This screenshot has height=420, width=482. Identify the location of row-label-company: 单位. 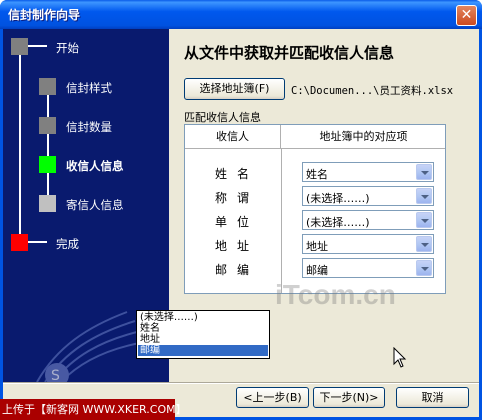
(236, 222).